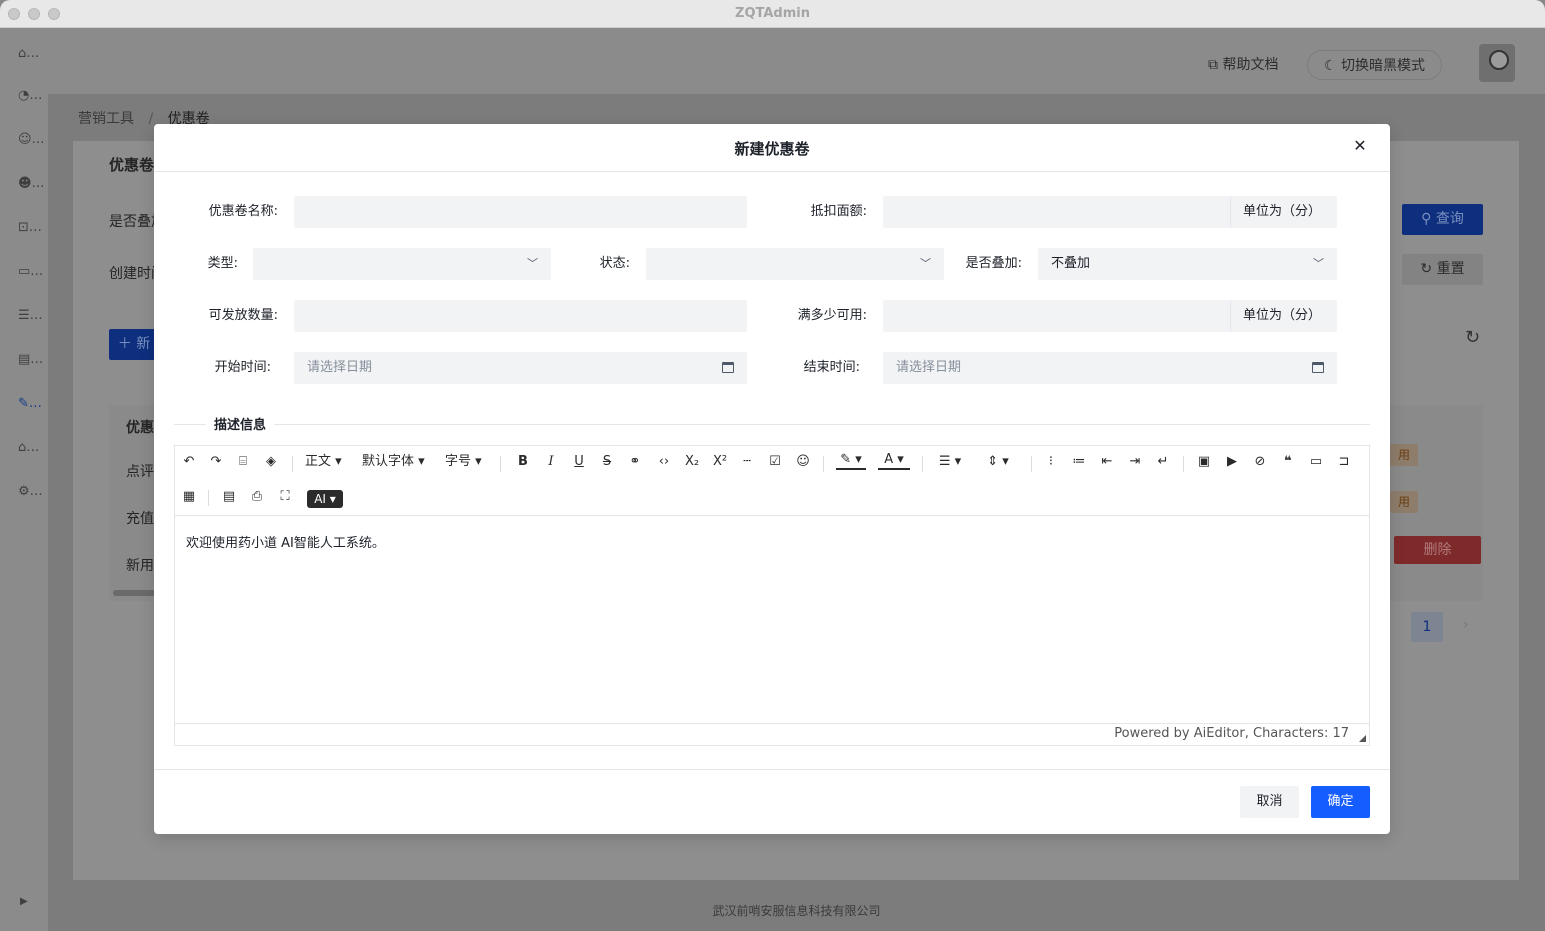 This screenshot has height=931, width=1545. I want to click on deduct-amount-input: 单位为（分）, so click(1110, 212).